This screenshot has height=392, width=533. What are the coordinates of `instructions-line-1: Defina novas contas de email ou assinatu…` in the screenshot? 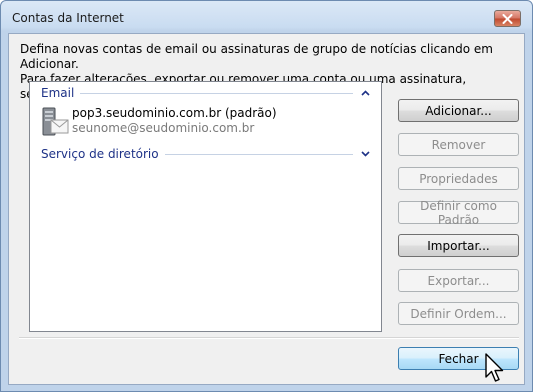 It's located at (256, 56).